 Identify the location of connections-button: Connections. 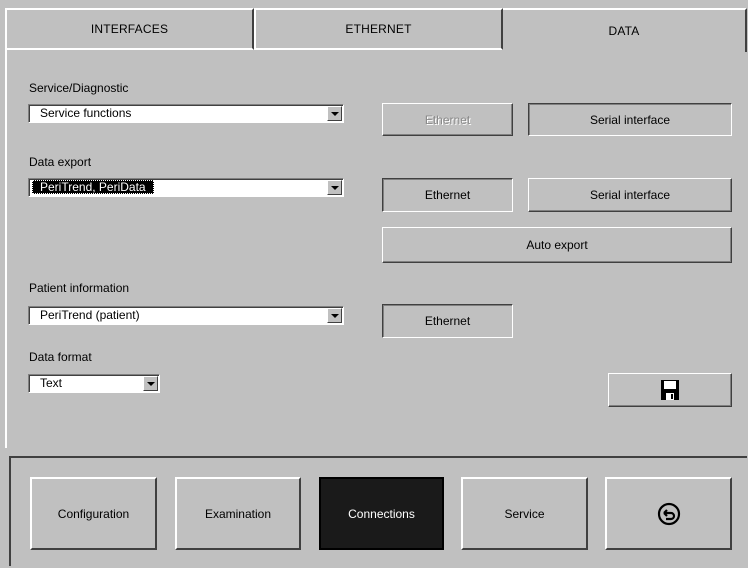
(381, 513).